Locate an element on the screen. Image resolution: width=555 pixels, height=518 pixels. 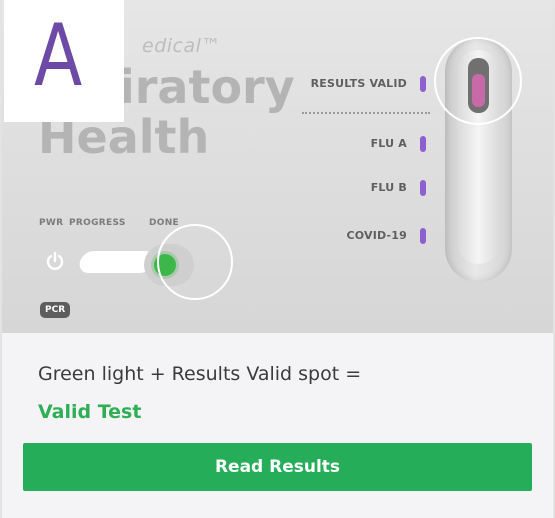
result-label-flu-b: FLU B is located at coordinates (388, 187).